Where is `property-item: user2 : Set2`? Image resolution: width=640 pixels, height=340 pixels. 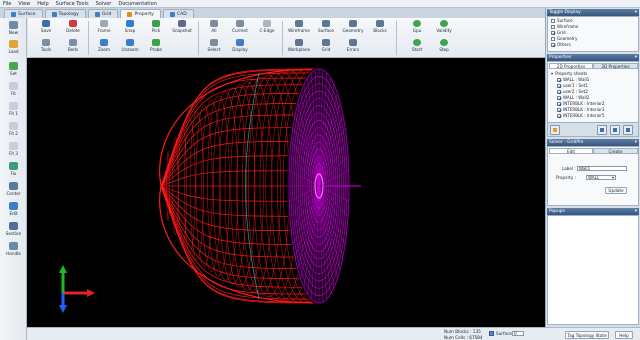
property-item: user2 : Set2 is located at coordinates (572, 91).